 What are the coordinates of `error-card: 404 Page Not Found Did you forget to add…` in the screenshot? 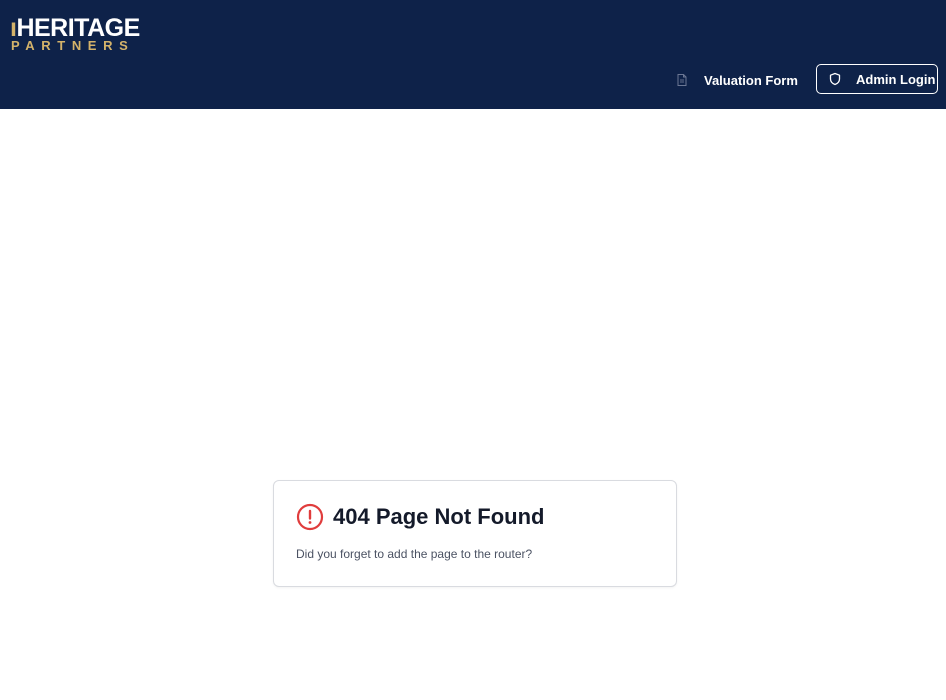 It's located at (475, 533).